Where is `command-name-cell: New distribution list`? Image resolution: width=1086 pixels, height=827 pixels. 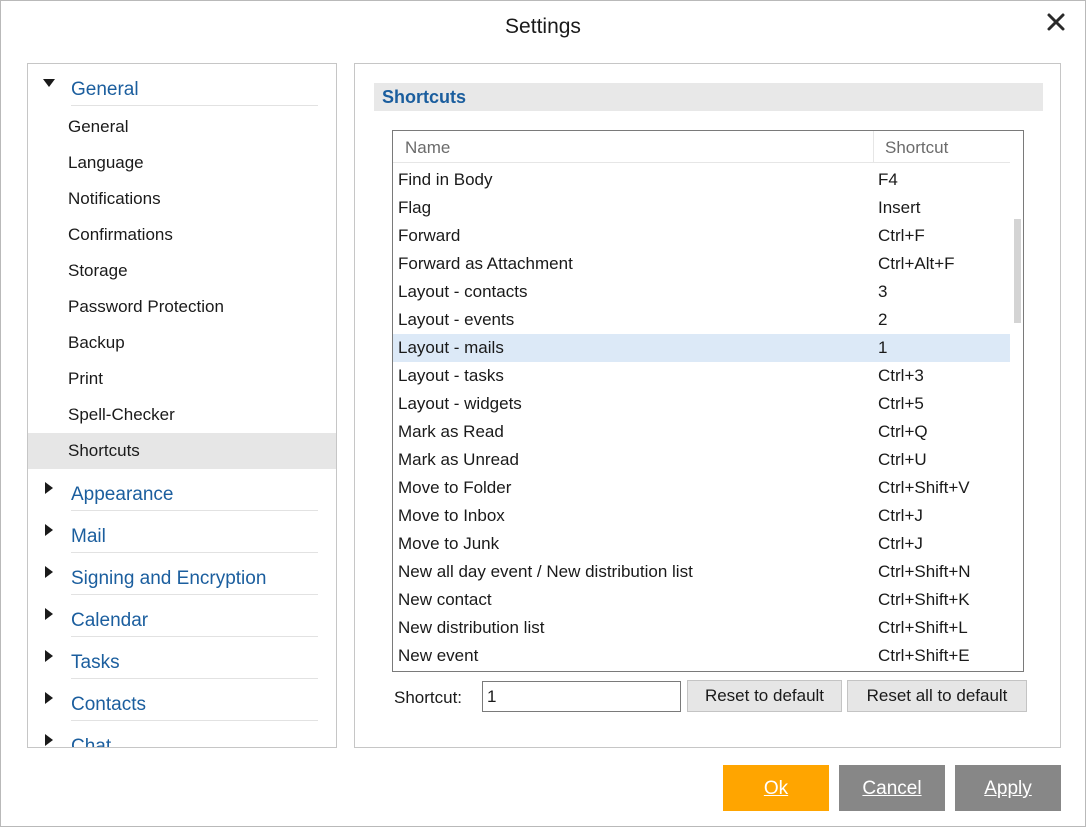 command-name-cell: New distribution list is located at coordinates (471, 627).